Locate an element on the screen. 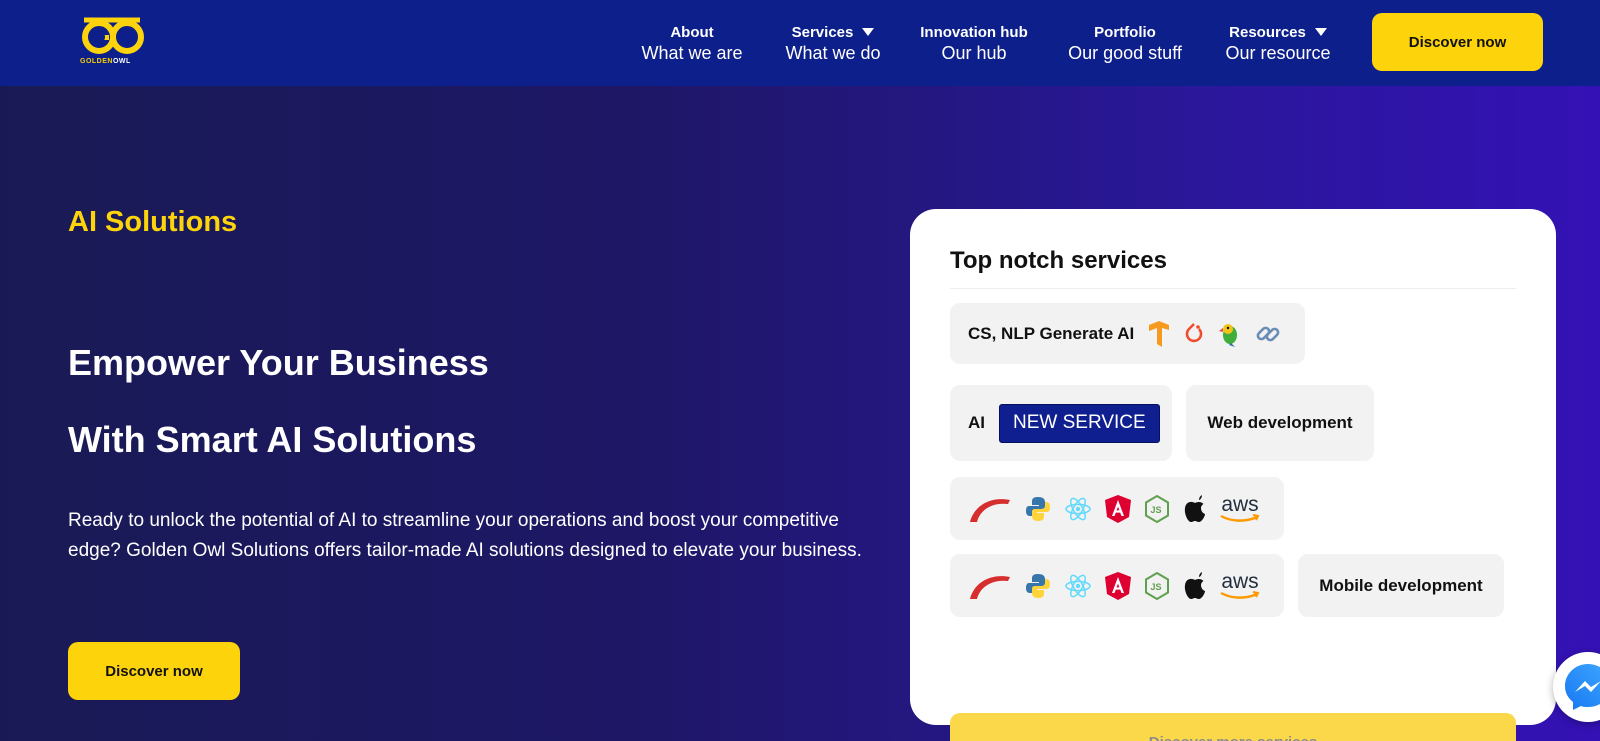 The image size is (1600, 741). service-pill-ai-label: AI is located at coordinates (976, 422).